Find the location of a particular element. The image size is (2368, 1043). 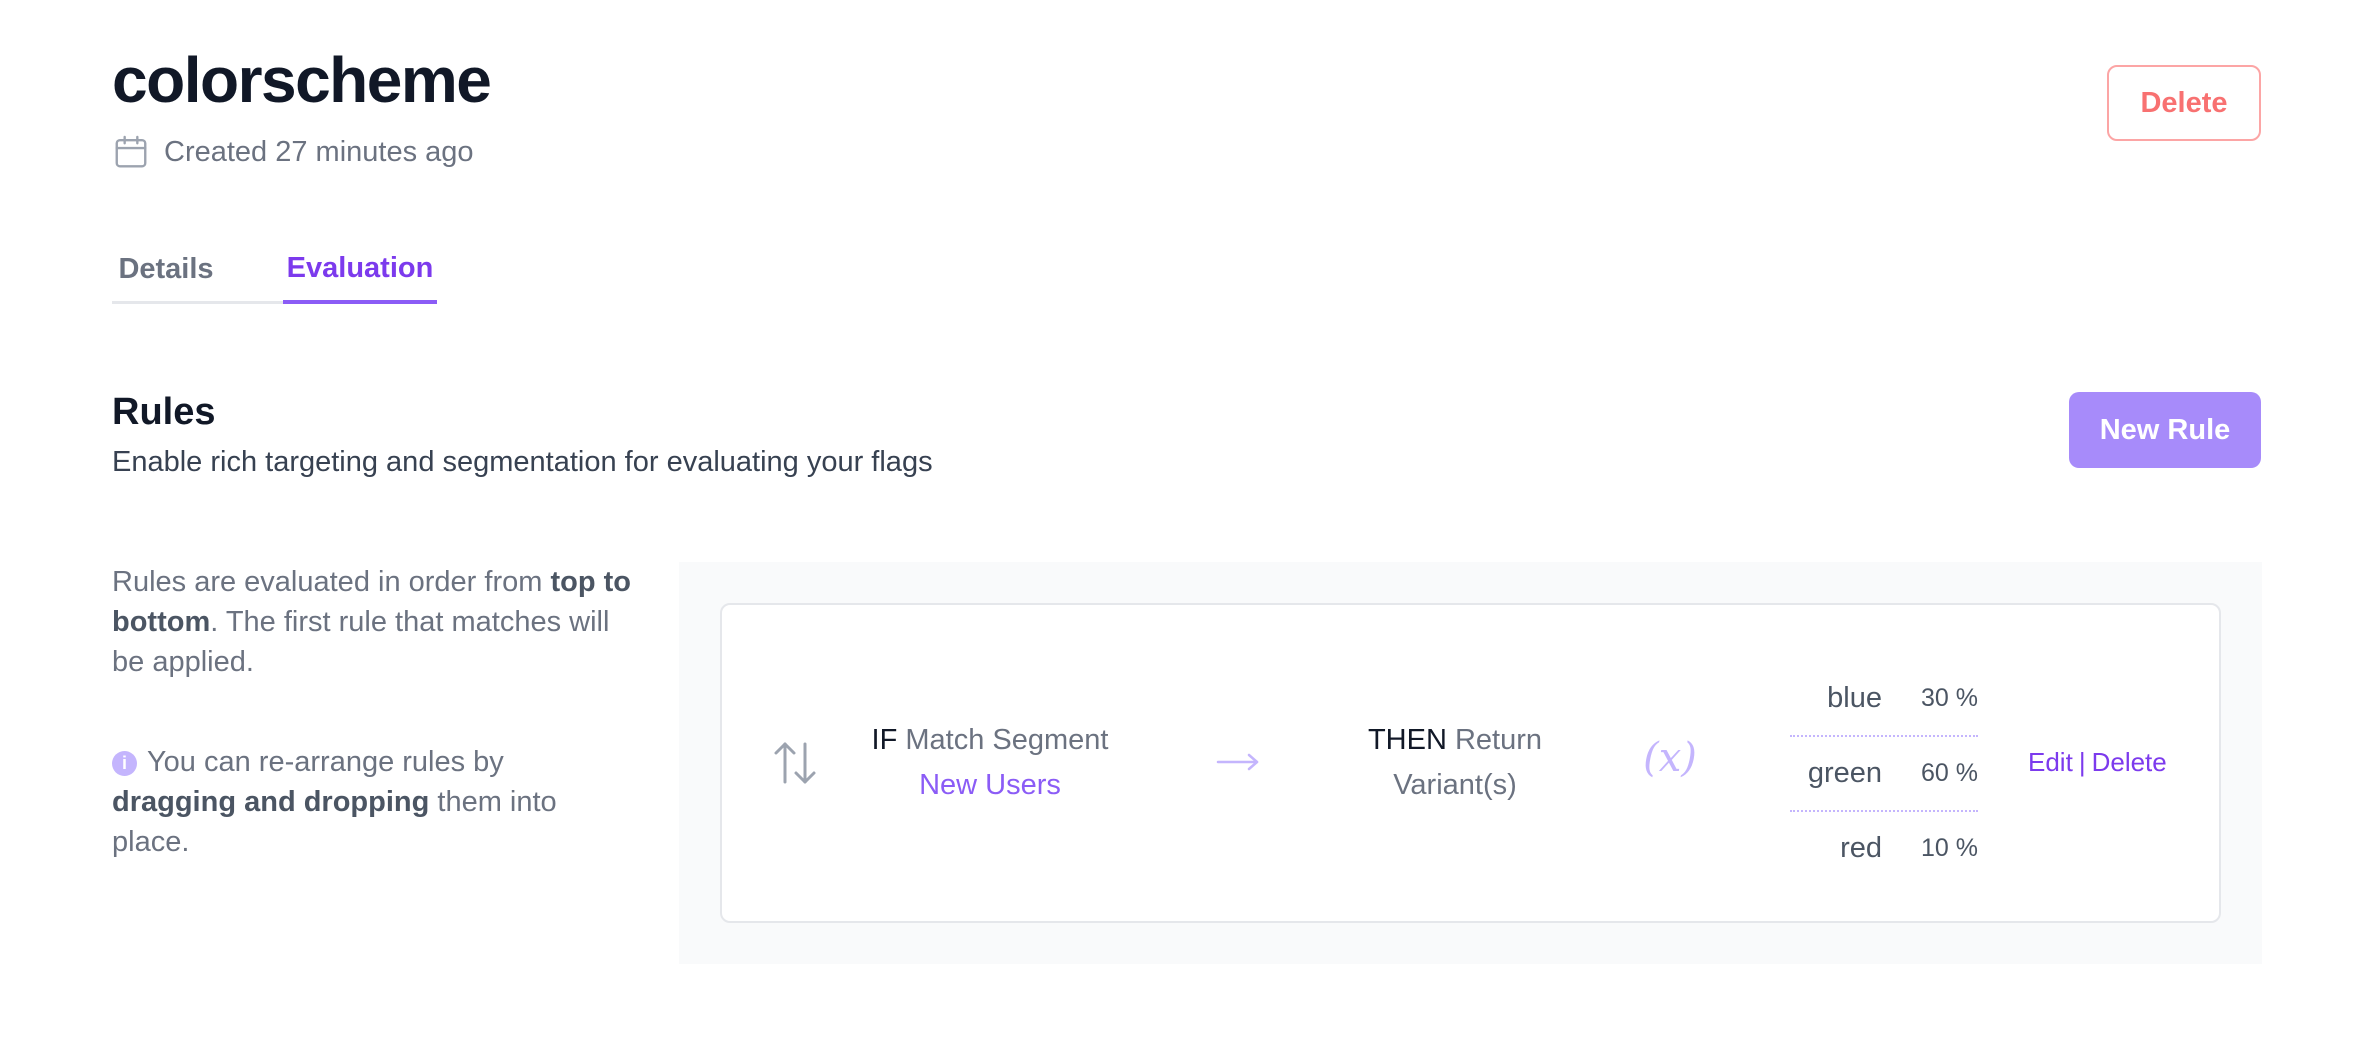

created-meta: Created 27 minutes ago is located at coordinates (293, 152).